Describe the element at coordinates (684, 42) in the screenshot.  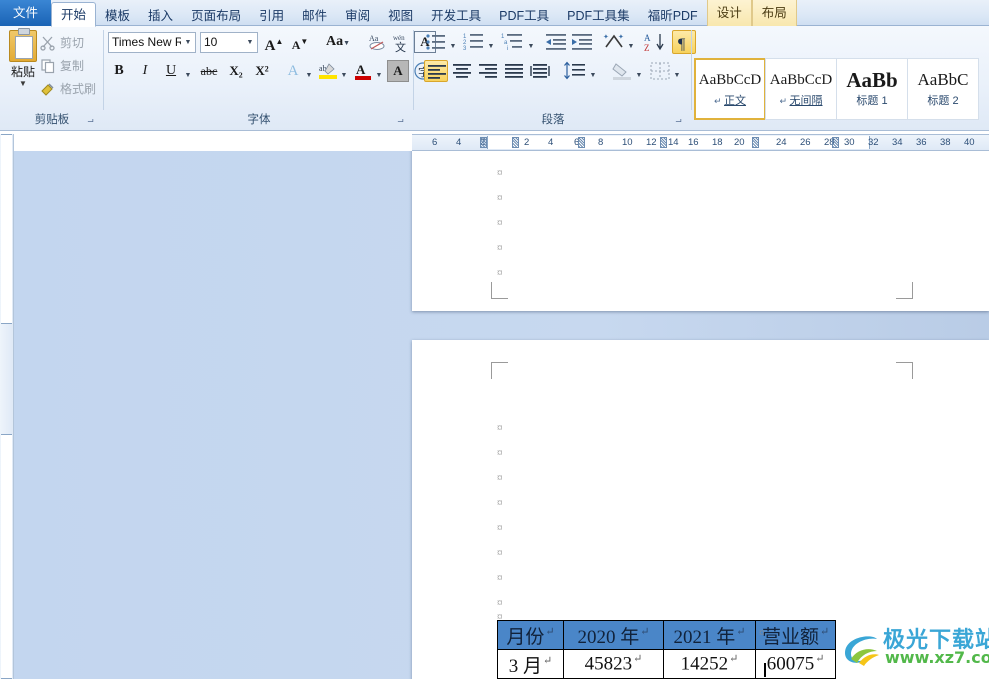
I see `show-formatting-marks-button: ¶` at that location.